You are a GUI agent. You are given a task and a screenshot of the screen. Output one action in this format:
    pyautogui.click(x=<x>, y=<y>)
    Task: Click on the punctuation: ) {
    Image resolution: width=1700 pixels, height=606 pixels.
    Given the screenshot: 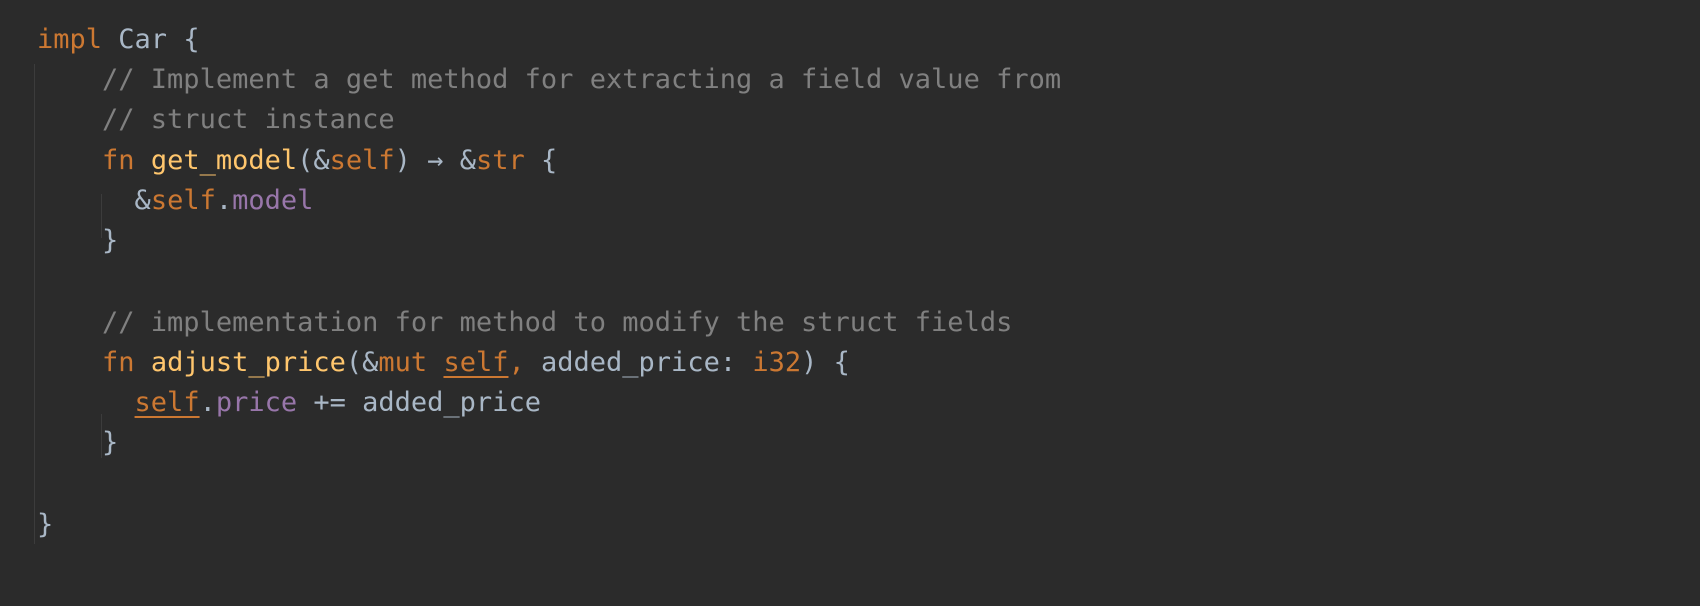 What is the action you would take?
    pyautogui.click(x=825, y=362)
    